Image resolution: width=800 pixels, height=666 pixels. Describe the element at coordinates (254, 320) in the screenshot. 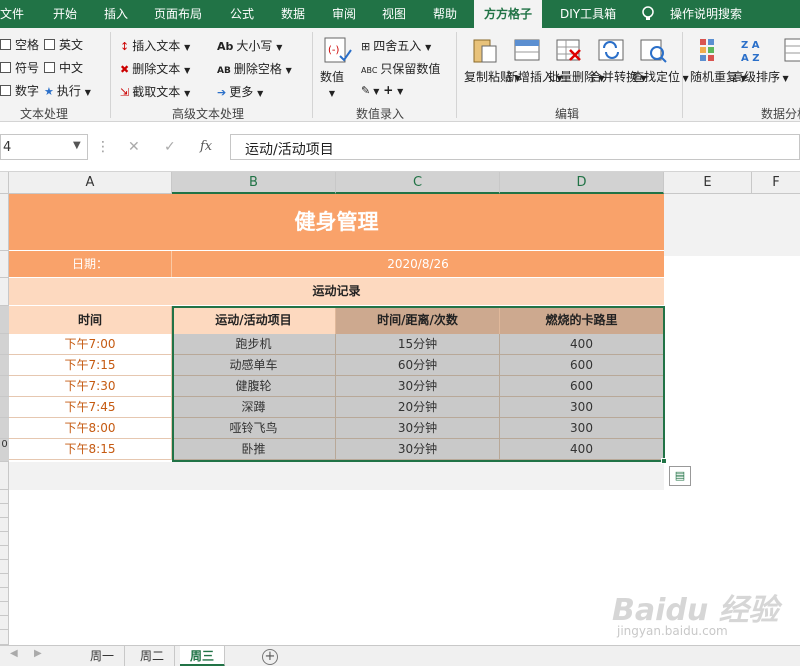

I see `header-cell-activity: 运动/活动项目` at that location.